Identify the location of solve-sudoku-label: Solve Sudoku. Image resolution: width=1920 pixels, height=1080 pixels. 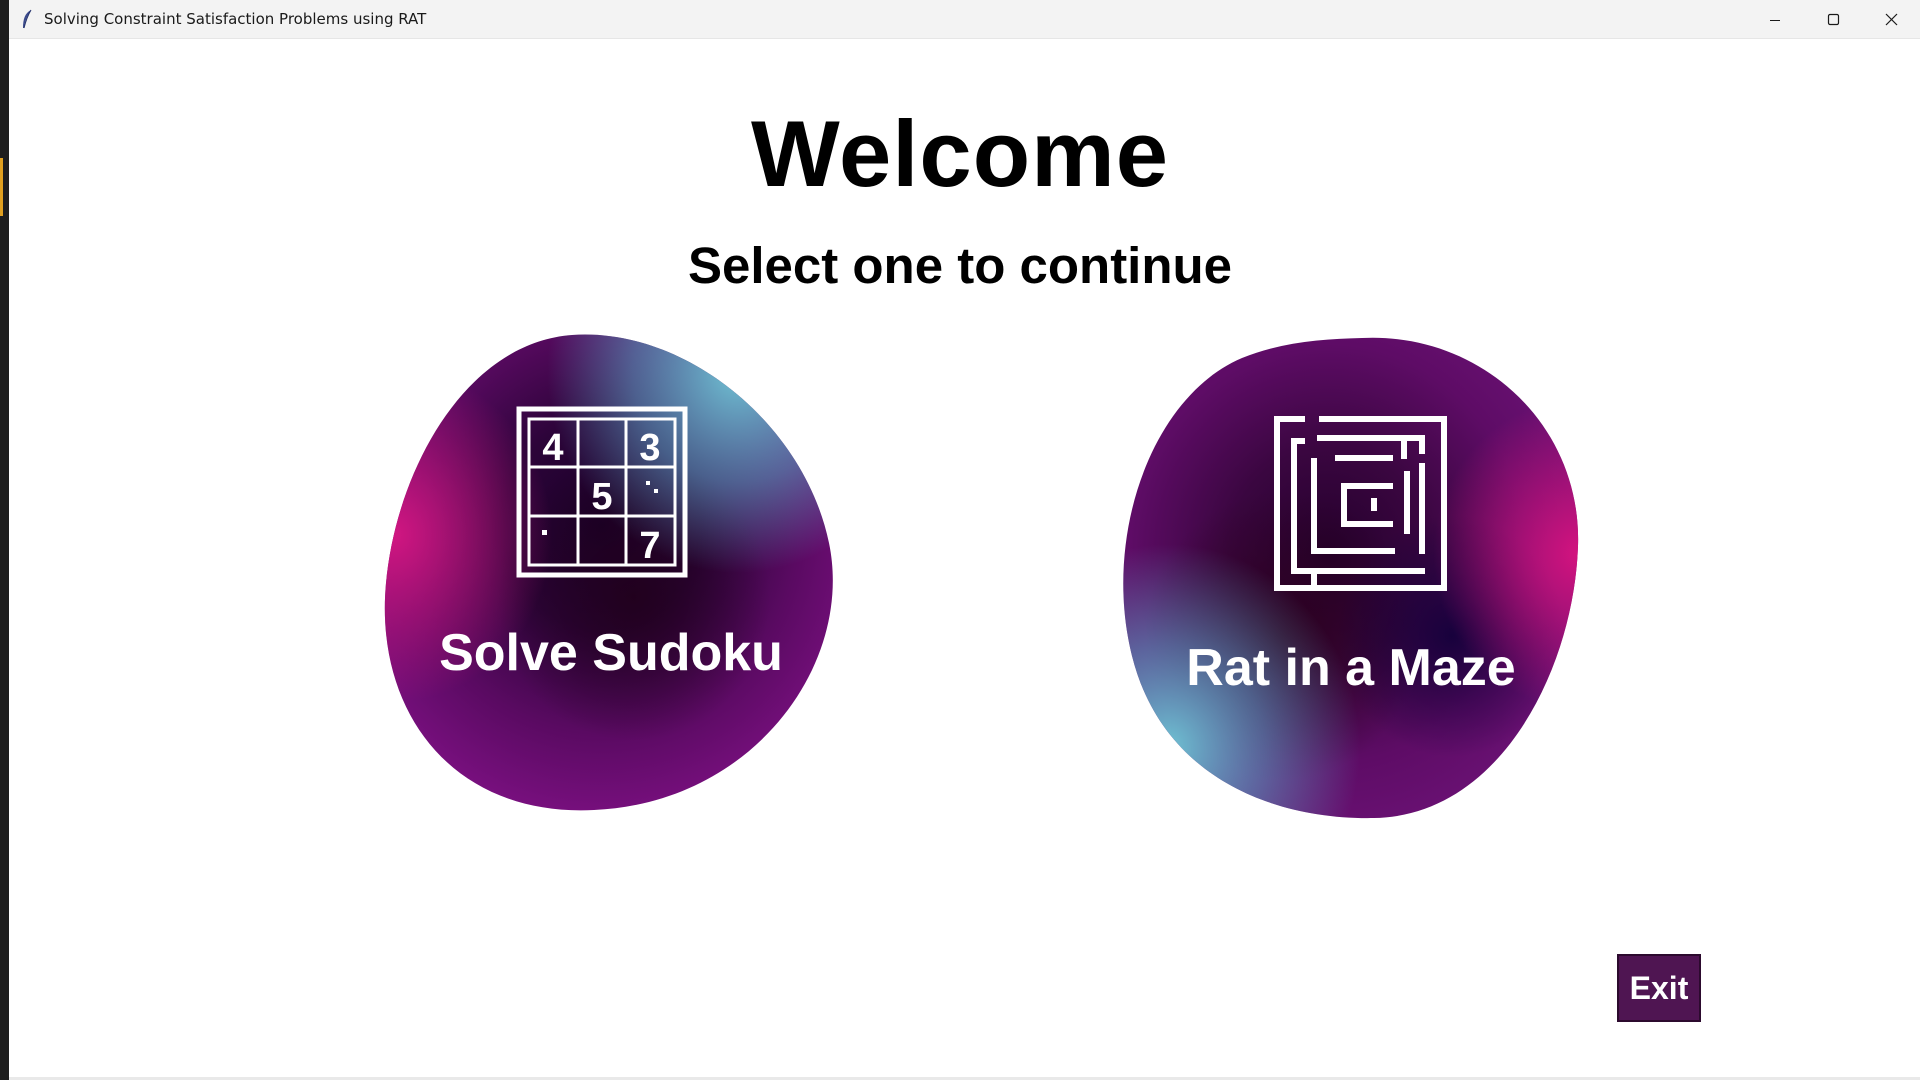
(611, 653).